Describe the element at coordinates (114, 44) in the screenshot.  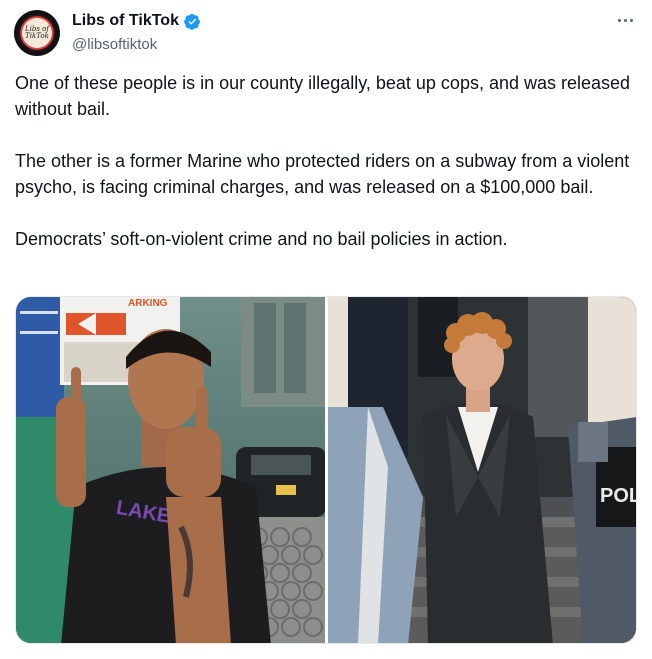
I see `author-handle: @libsoftiktok` at that location.